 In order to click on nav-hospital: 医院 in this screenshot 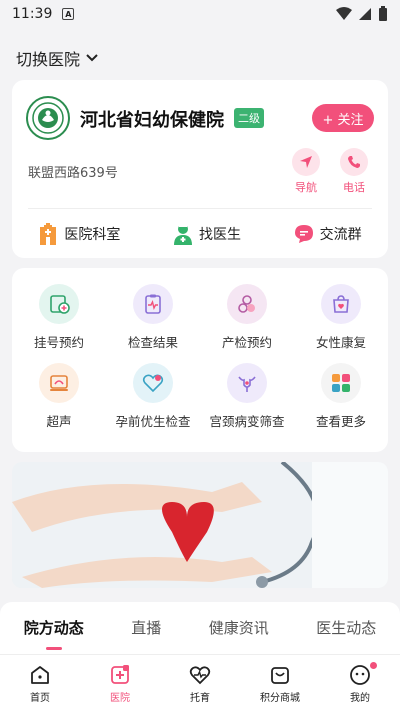, I will do `click(120, 684)`.